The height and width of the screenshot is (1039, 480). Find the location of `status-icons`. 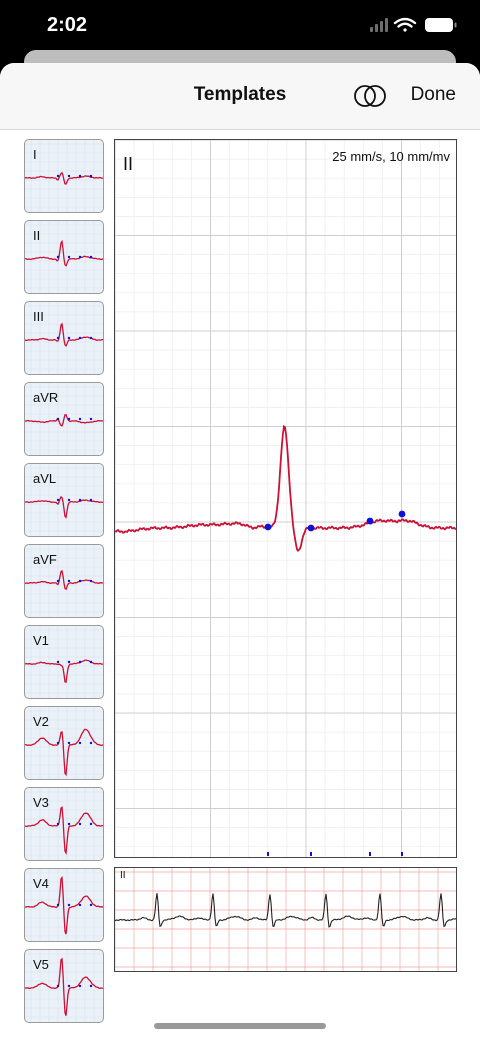

status-icons is located at coordinates (415, 26).